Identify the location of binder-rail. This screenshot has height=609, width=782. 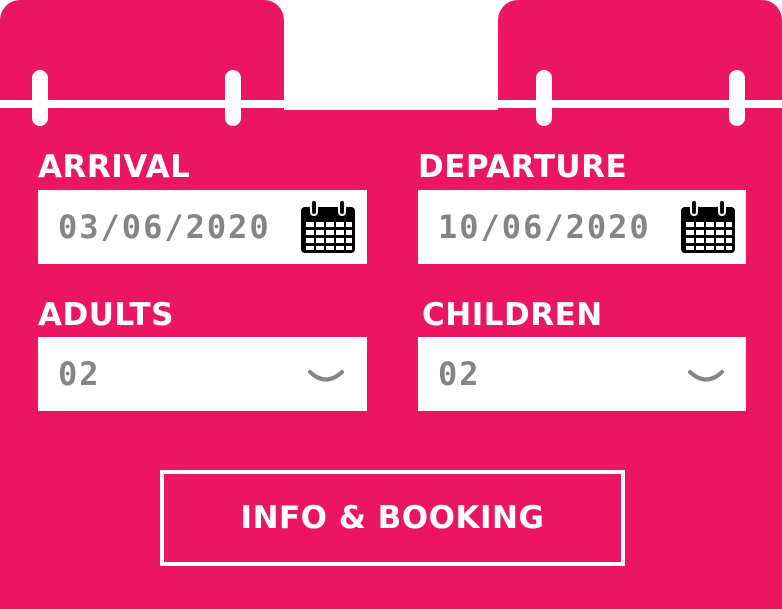
(391, 104).